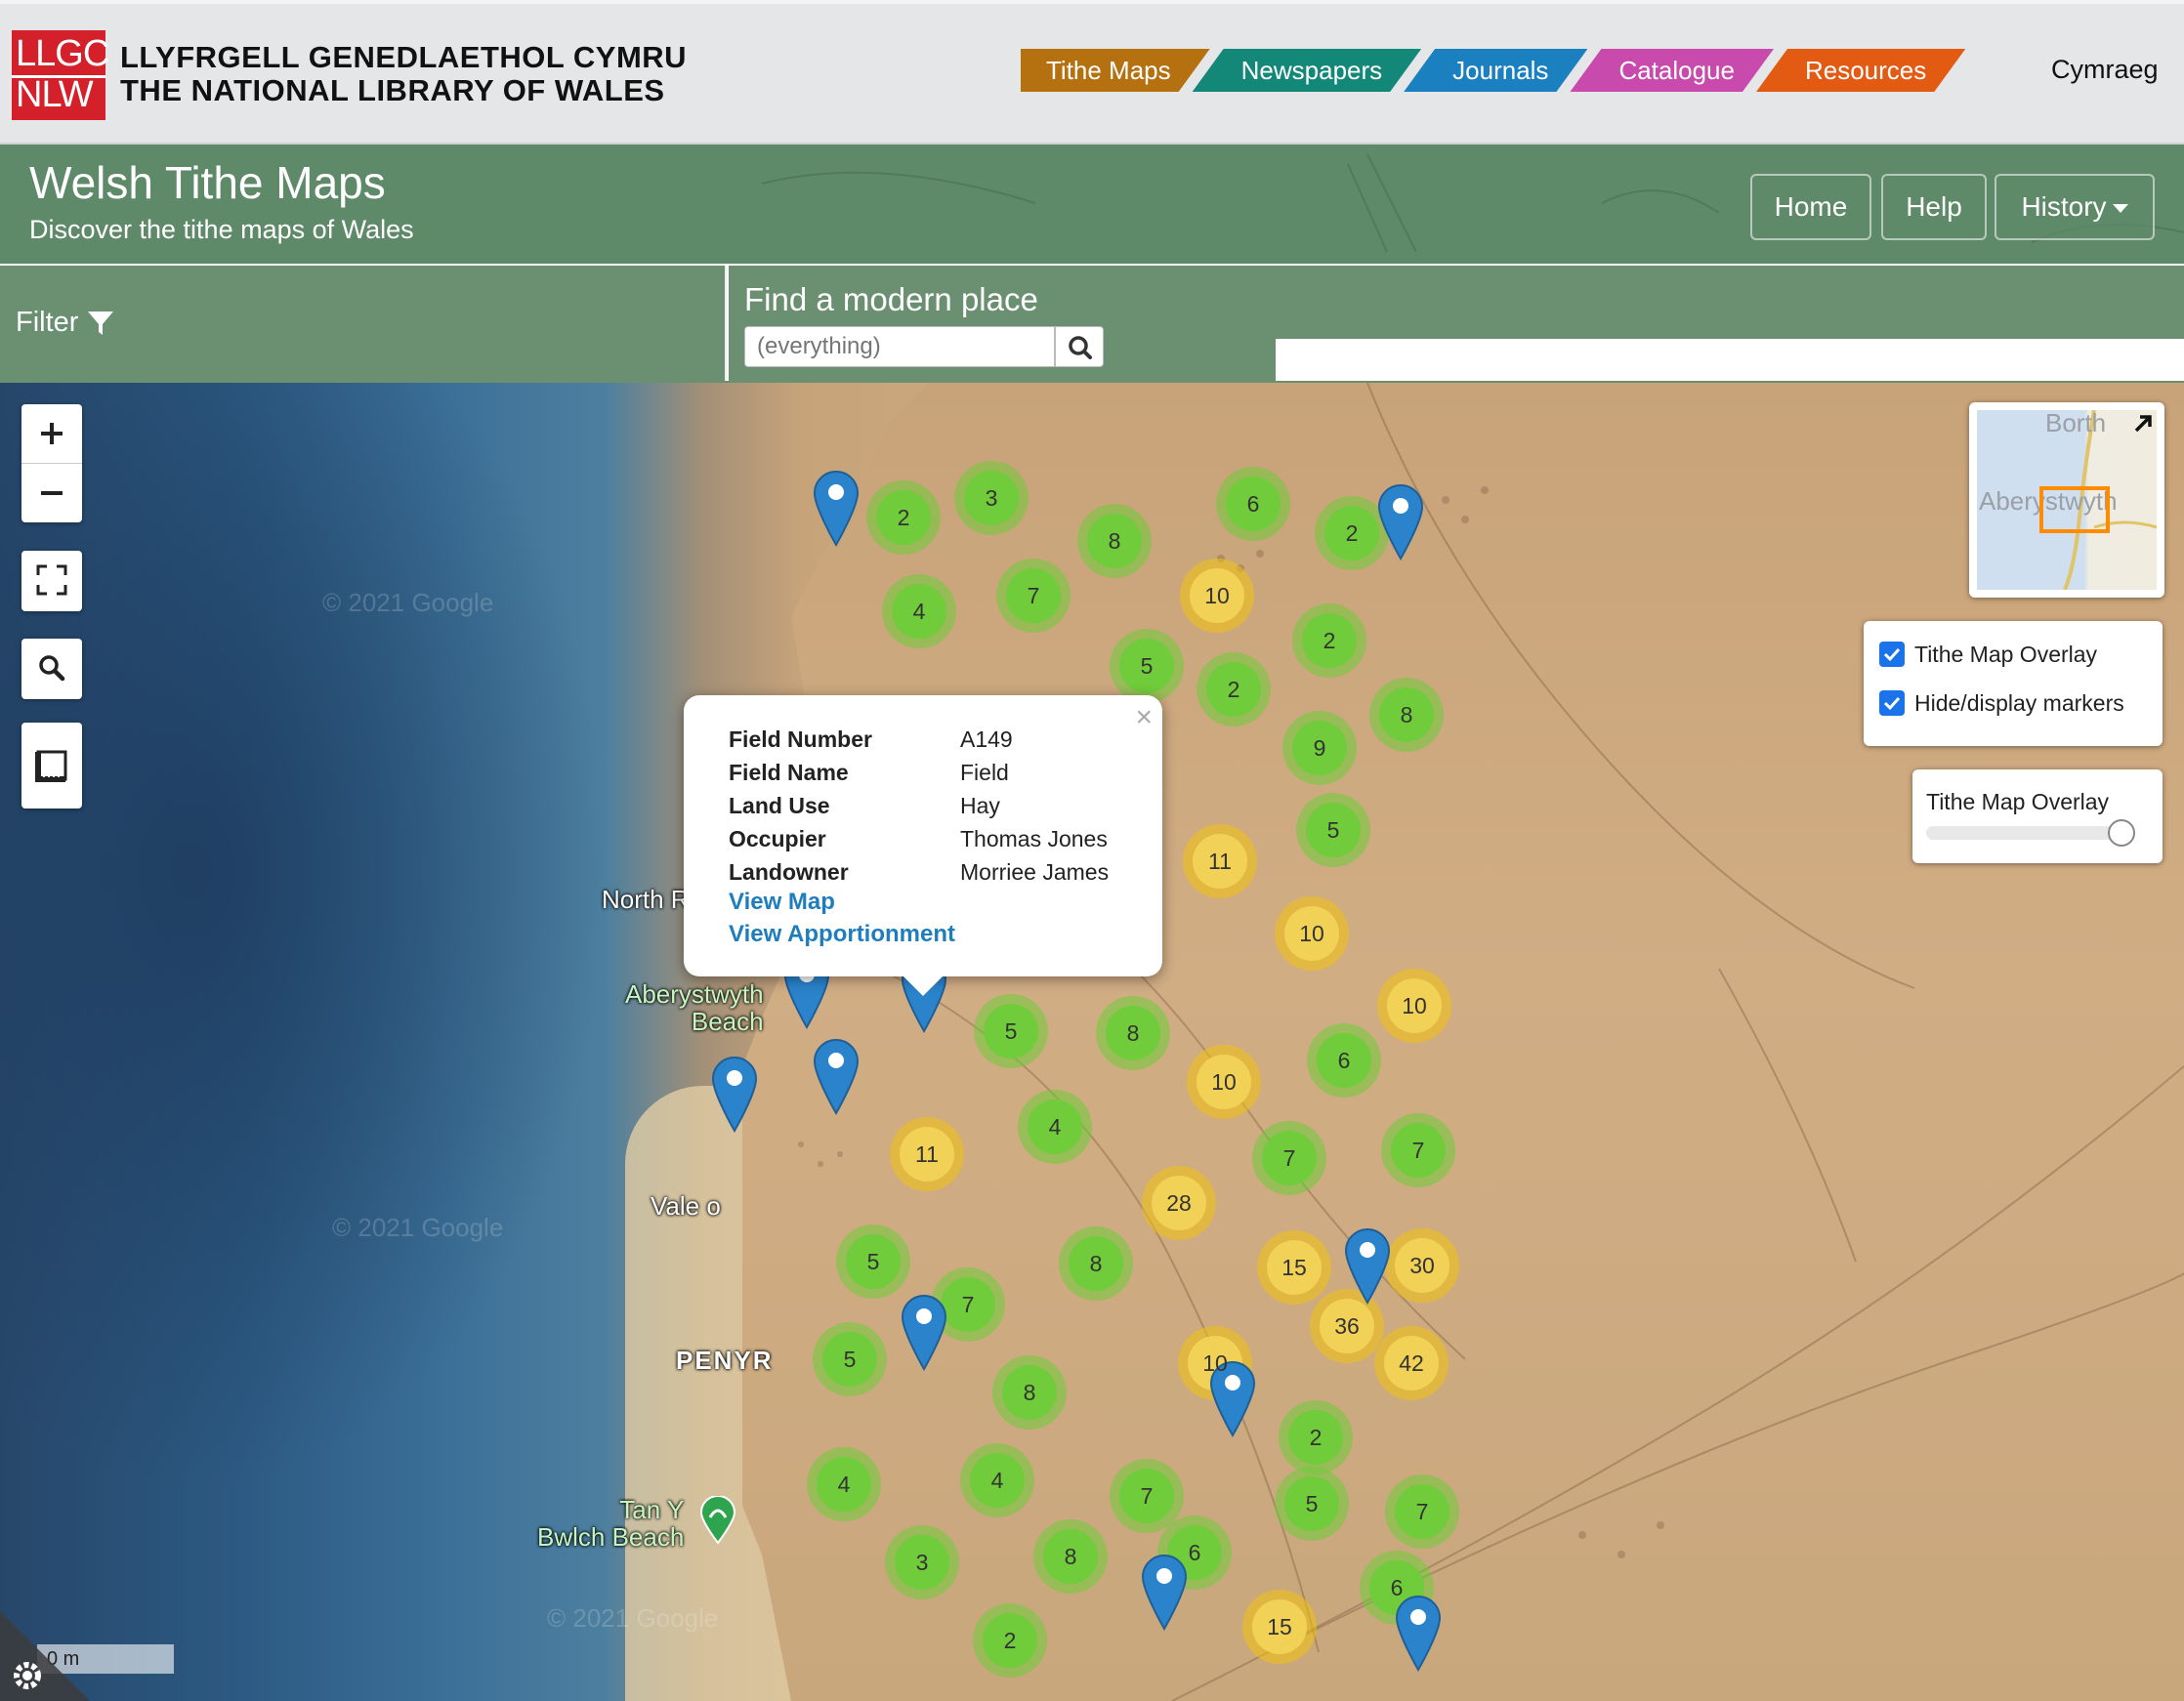 The height and width of the screenshot is (1701, 2184). Describe the element at coordinates (919, 872) in the screenshot. I see `table-row: Landowner Morriee James` at that location.